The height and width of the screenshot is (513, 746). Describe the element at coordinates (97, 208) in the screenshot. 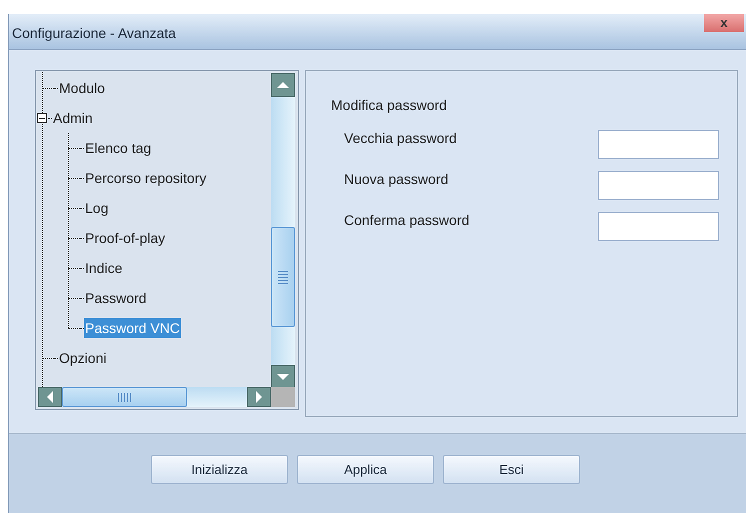

I see `tree-item: Log` at that location.